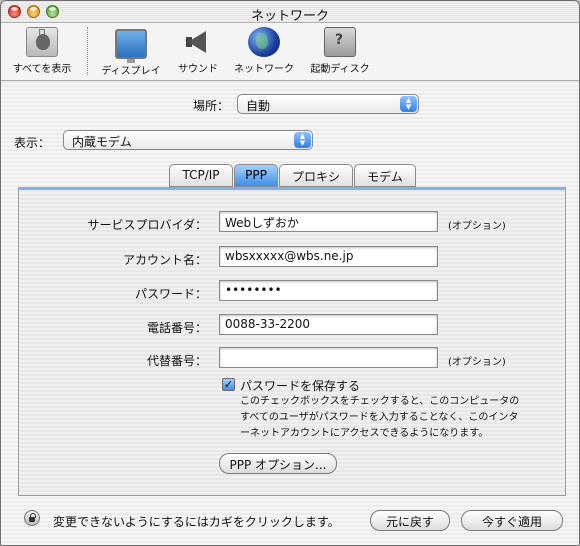 The image size is (580, 546). What do you see at coordinates (364, 433) in the screenshot?
I see `save-password-description-line-3: ーネットアカウントにアクセスできるようになります。` at bounding box center [364, 433].